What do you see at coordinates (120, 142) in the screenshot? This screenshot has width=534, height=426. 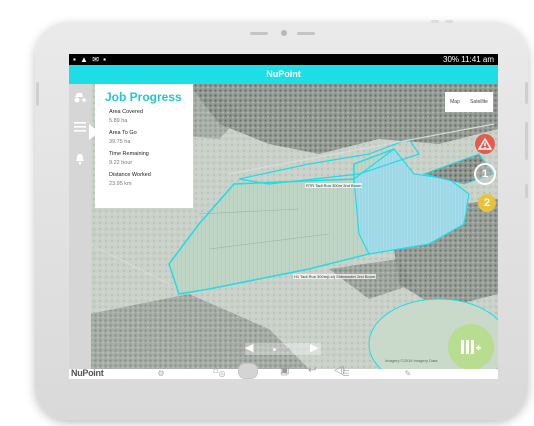 I see `area-to-go-value: 39.75 ha` at bounding box center [120, 142].